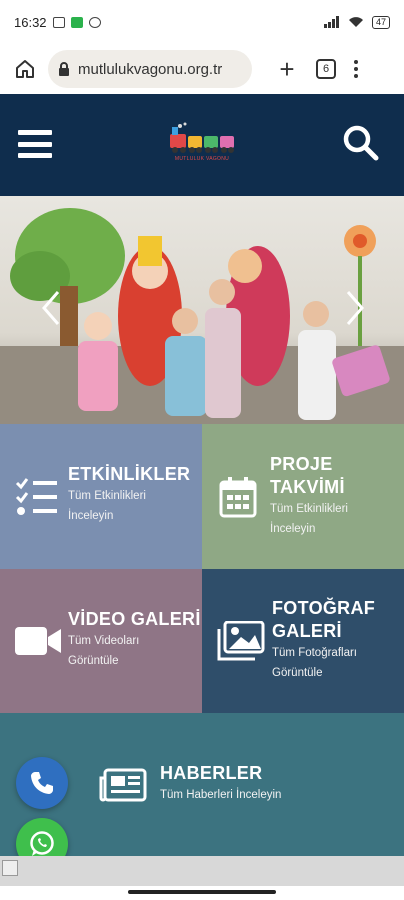 The image size is (404, 900). Describe the element at coordinates (38, 641) in the screenshot. I see `video-camera-icon` at that location.